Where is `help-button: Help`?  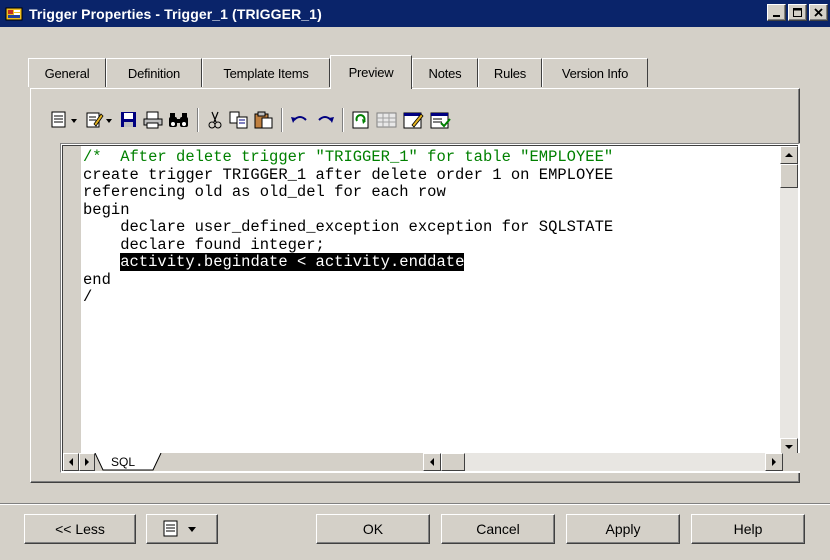 help-button: Help is located at coordinates (748, 529).